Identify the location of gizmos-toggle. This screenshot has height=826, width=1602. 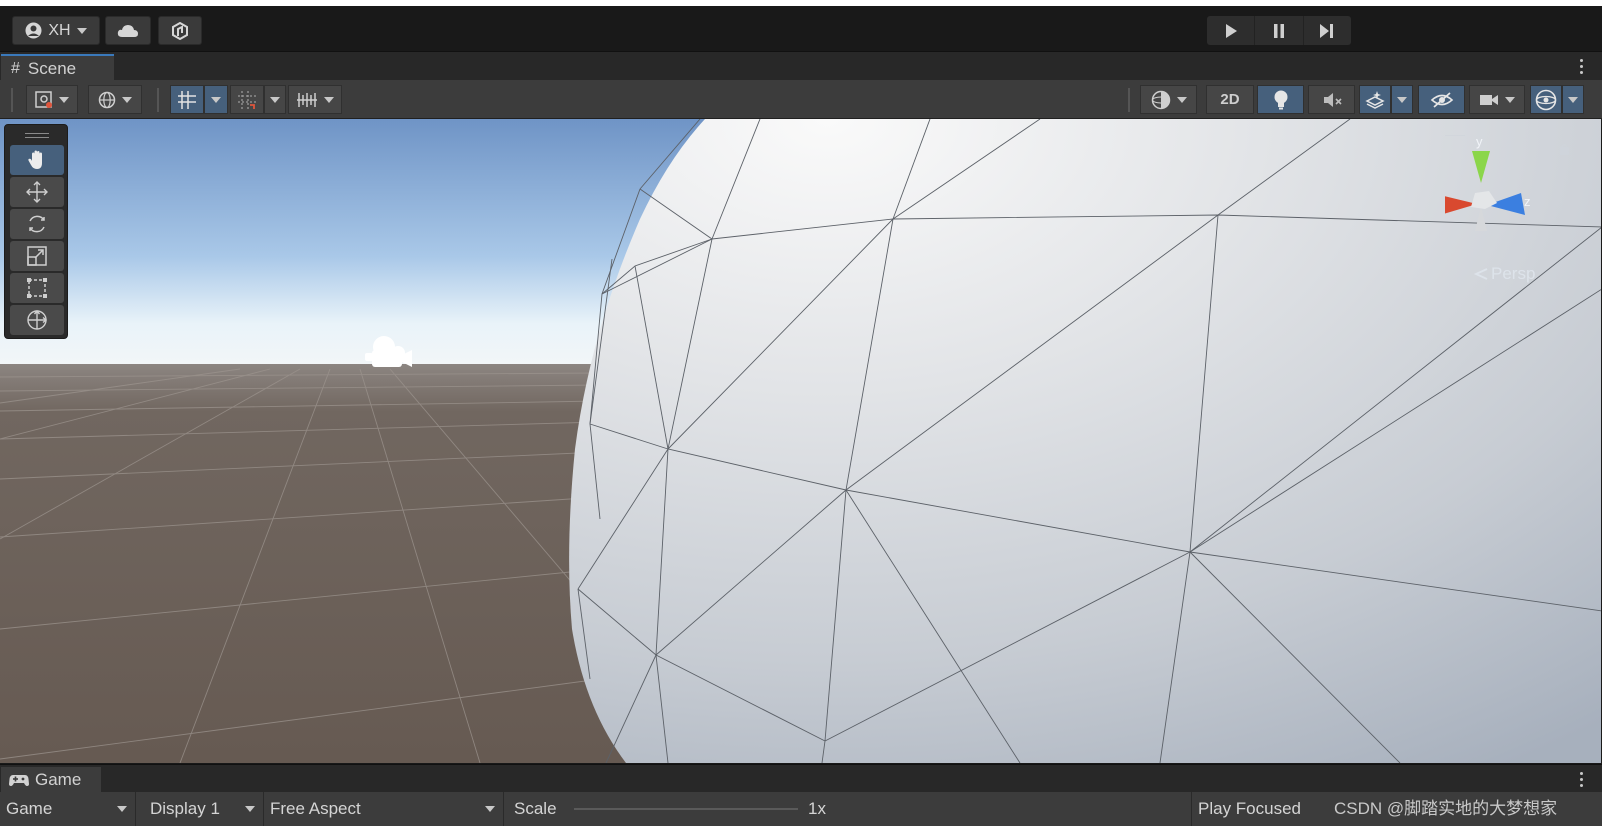
(1546, 99).